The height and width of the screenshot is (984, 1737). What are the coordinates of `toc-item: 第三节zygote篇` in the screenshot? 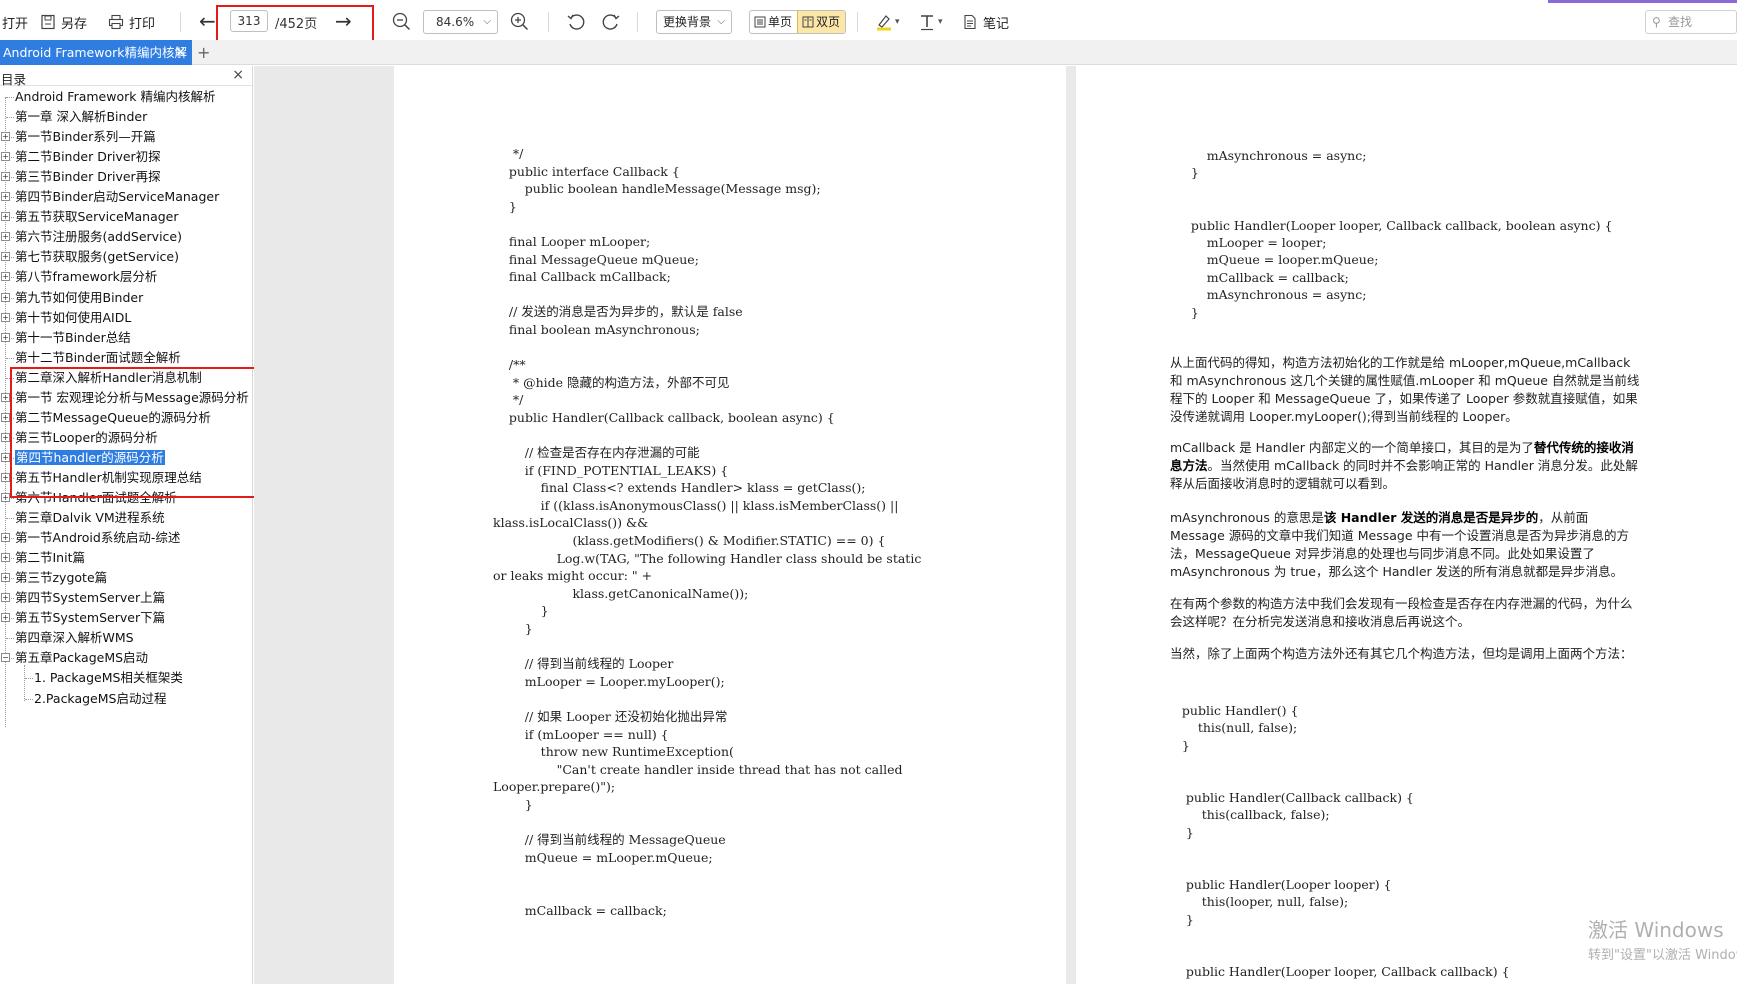 It's located at (61, 578).